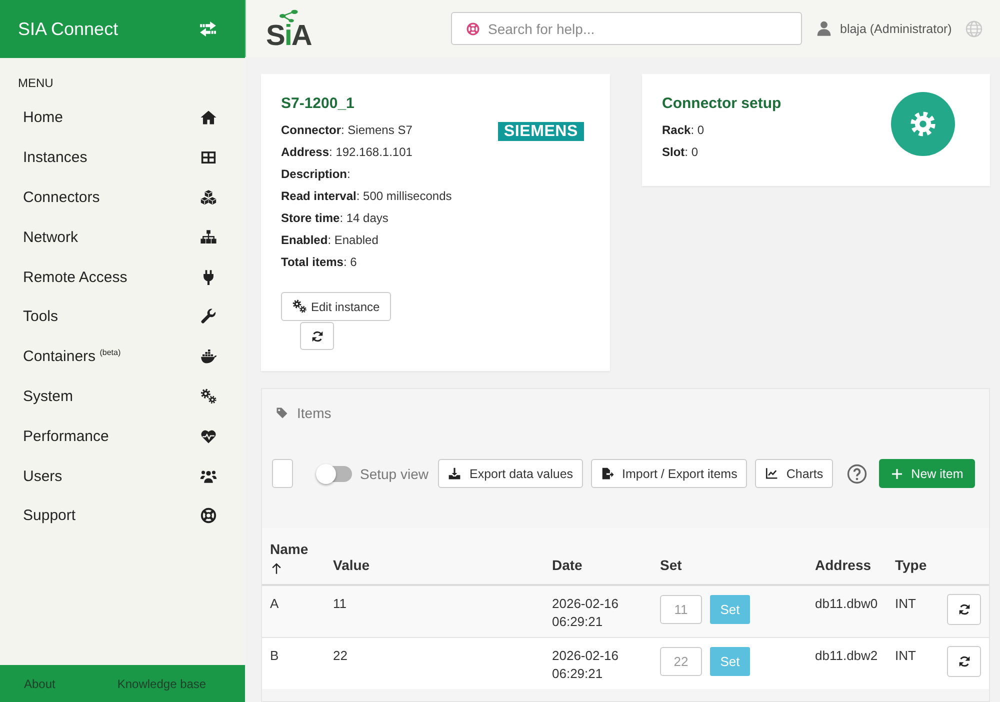  I want to click on table-cell: db11.dbw2, so click(846, 655).